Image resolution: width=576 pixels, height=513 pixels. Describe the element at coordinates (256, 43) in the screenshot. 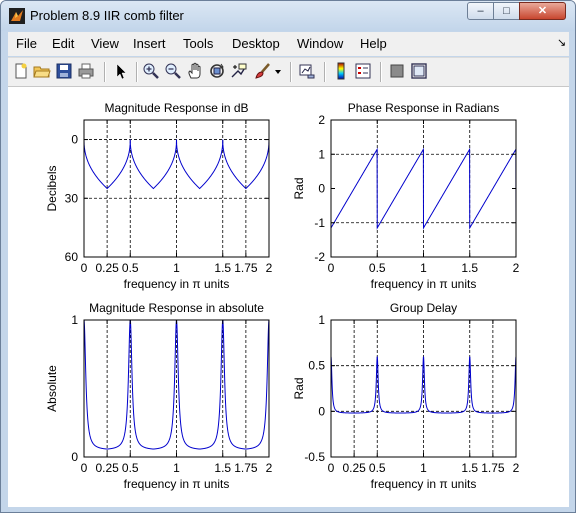

I see `menu-desktop: Desktop` at that location.